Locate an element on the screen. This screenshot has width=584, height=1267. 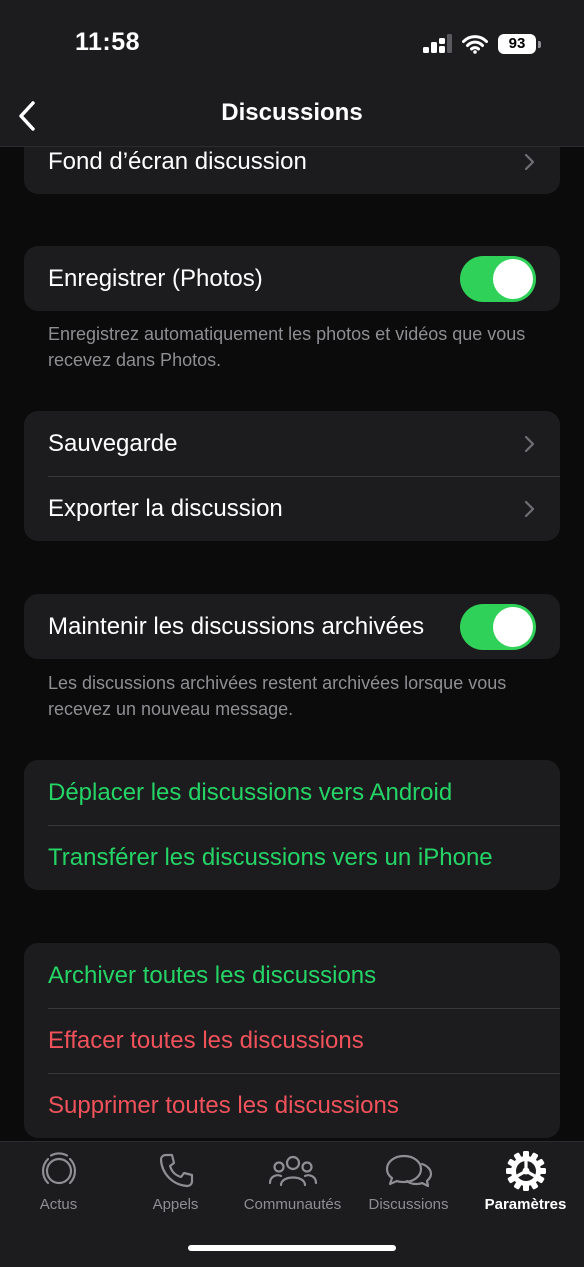
move-to-android-label: Déplacer les discussions vers Android is located at coordinates (250, 792).